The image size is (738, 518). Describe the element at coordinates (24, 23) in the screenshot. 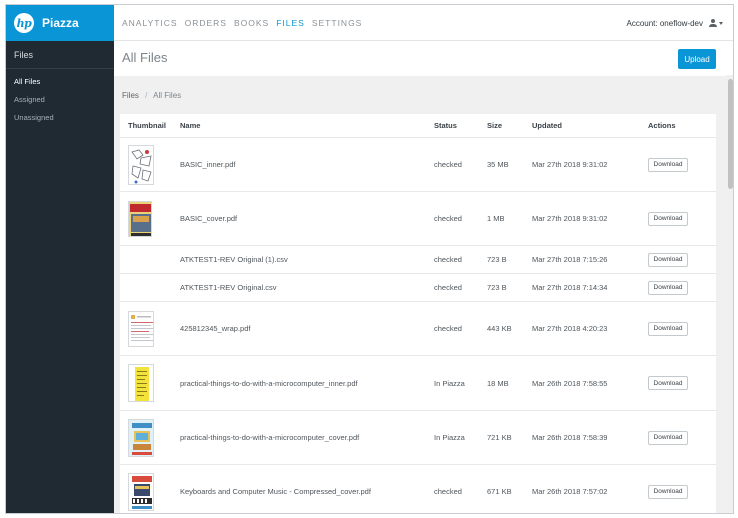

I see `hp-logo: hp` at that location.